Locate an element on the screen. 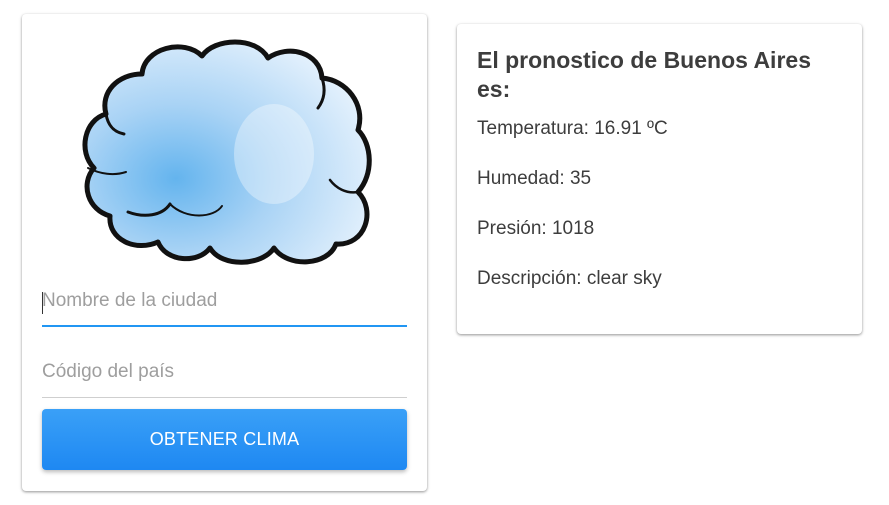  city-field is located at coordinates (224, 303).